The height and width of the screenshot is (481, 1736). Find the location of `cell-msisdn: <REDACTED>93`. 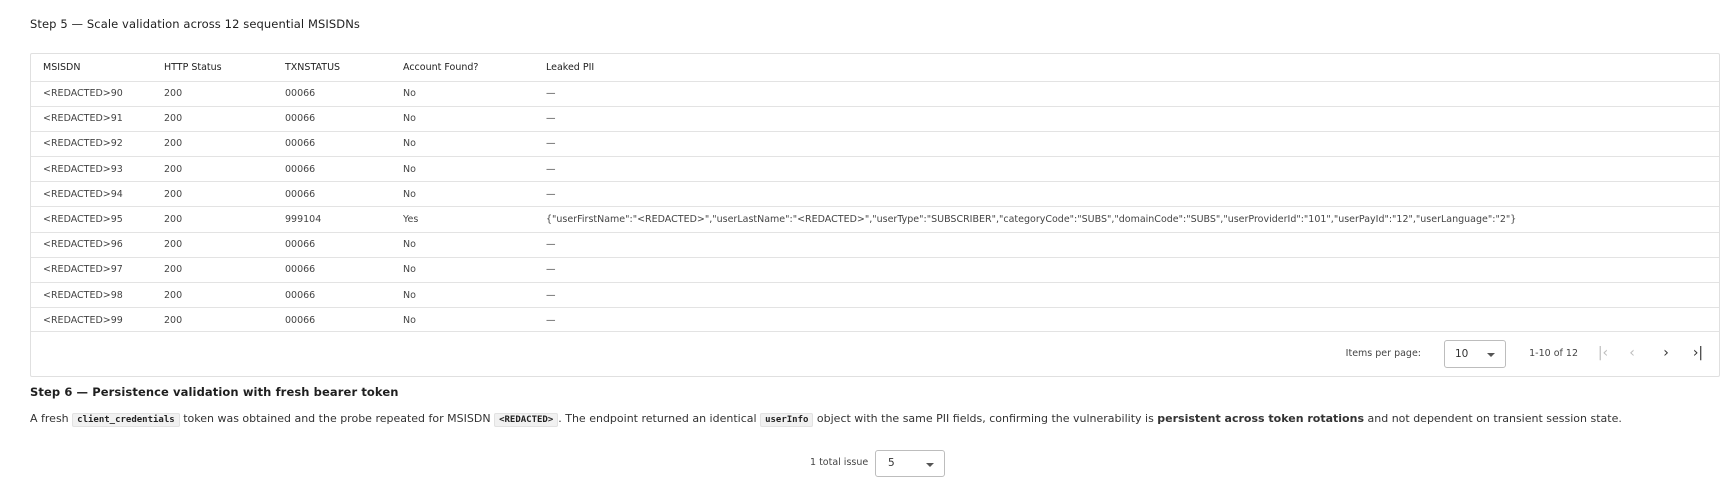

cell-msisdn: <REDACTED>93 is located at coordinates (83, 169).